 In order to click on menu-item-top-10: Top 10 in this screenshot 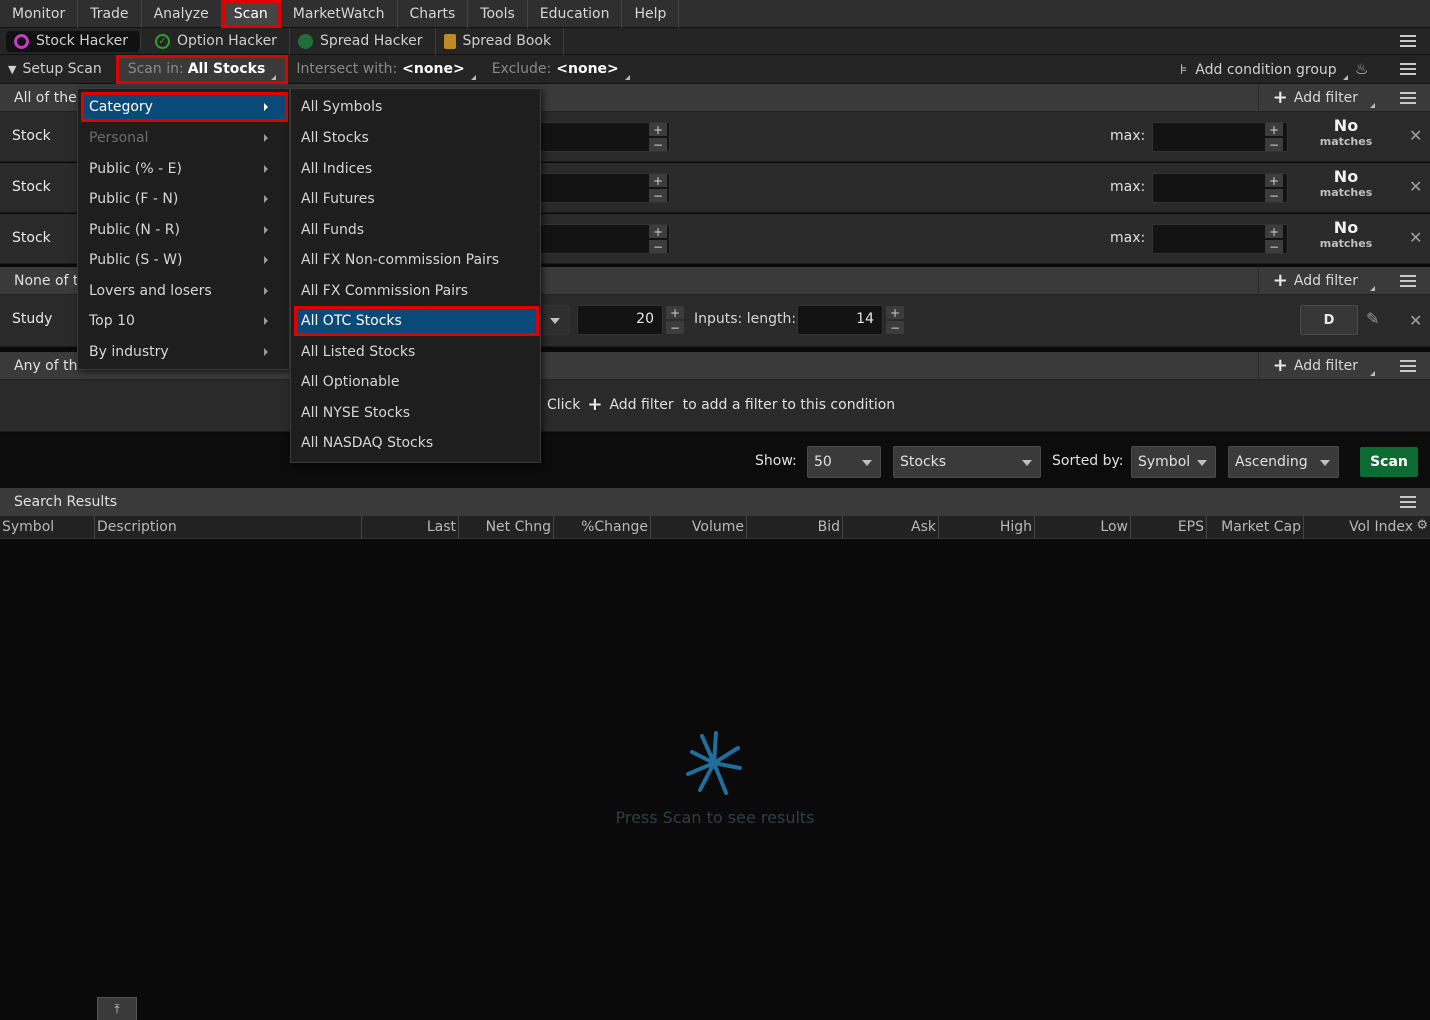, I will do `click(184, 321)`.